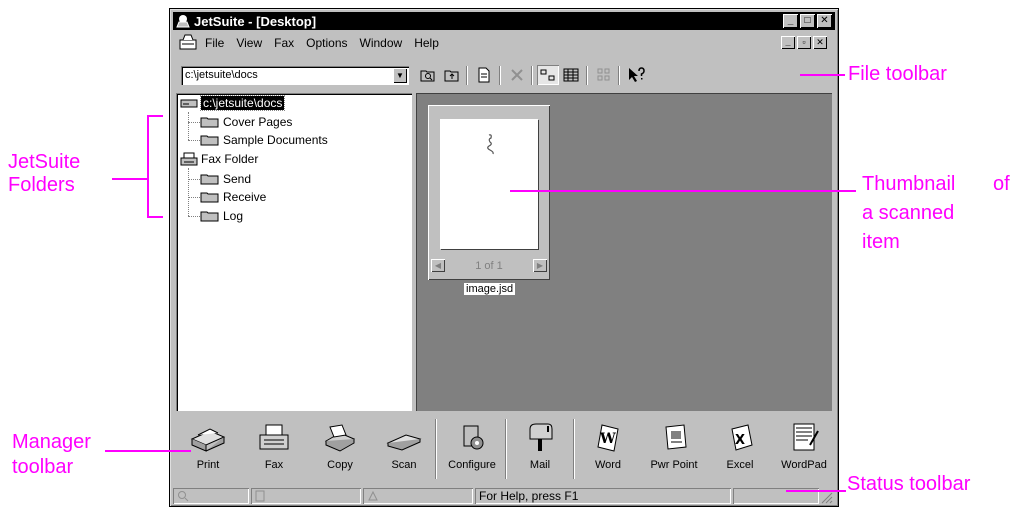 The image size is (1024, 511). What do you see at coordinates (603, 496) in the screenshot?
I see `status-help-text: For Help, press F1` at bounding box center [603, 496].